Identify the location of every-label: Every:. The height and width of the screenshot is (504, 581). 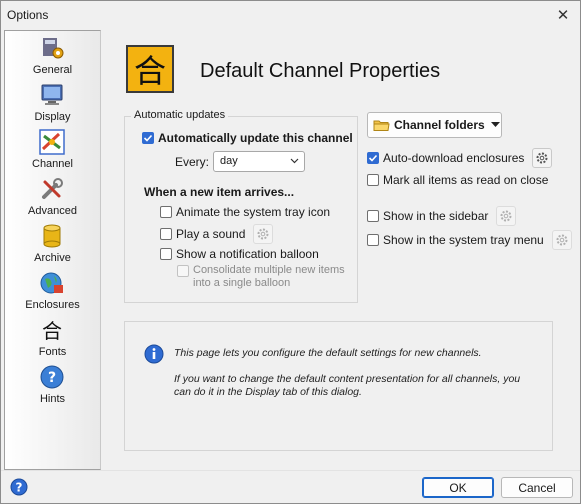
(192, 162).